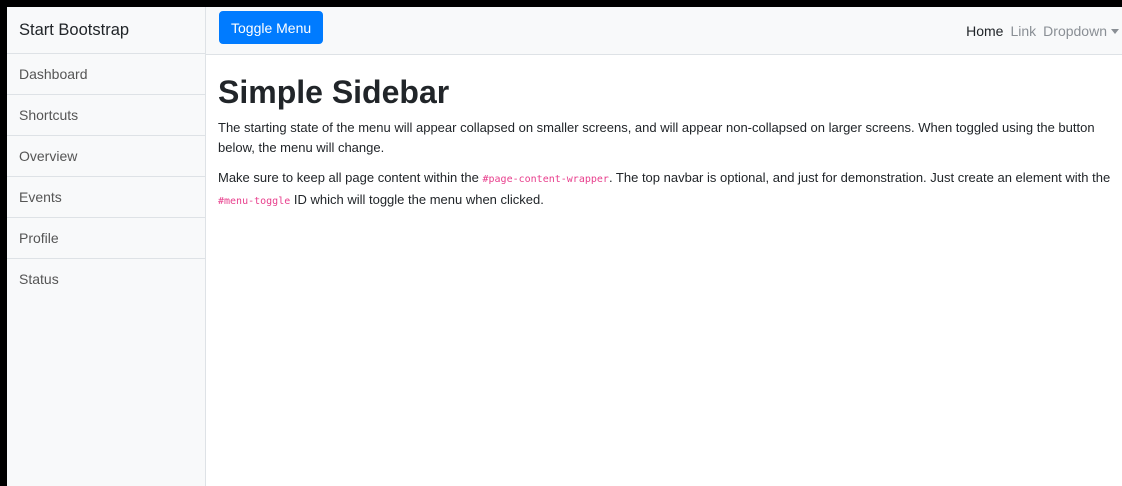  I want to click on sidebar-item-shortcuts: Shortcuts, so click(106, 115).